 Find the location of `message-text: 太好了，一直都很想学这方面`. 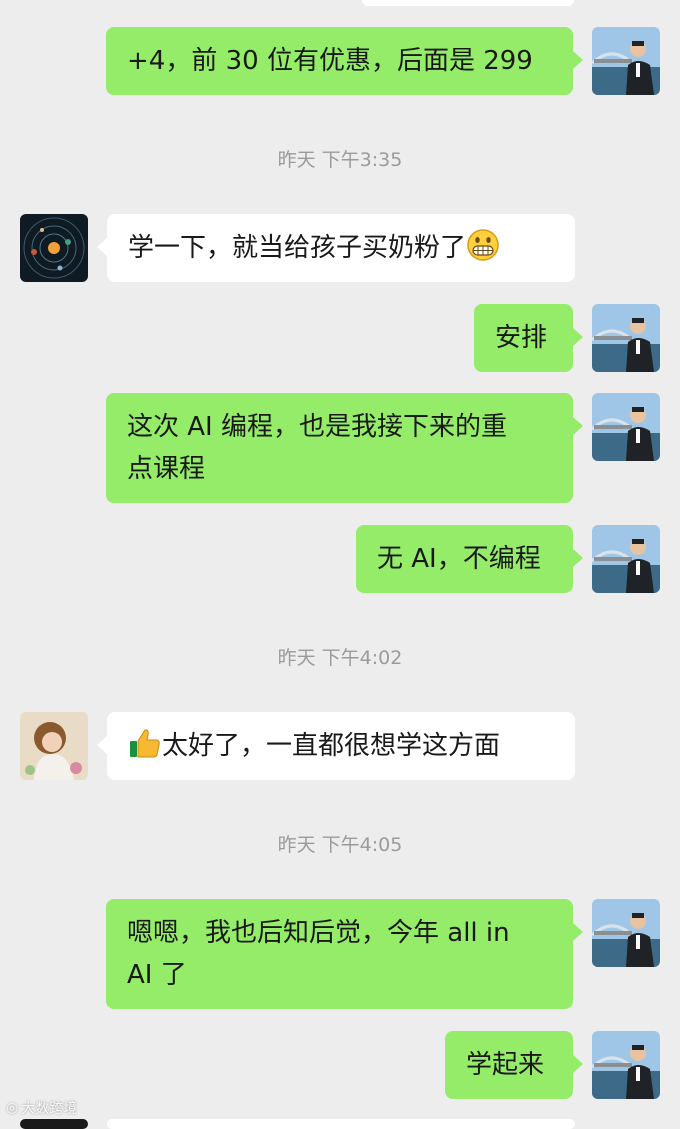

message-text: 太好了，一直都很想学这方面 is located at coordinates (331, 746).